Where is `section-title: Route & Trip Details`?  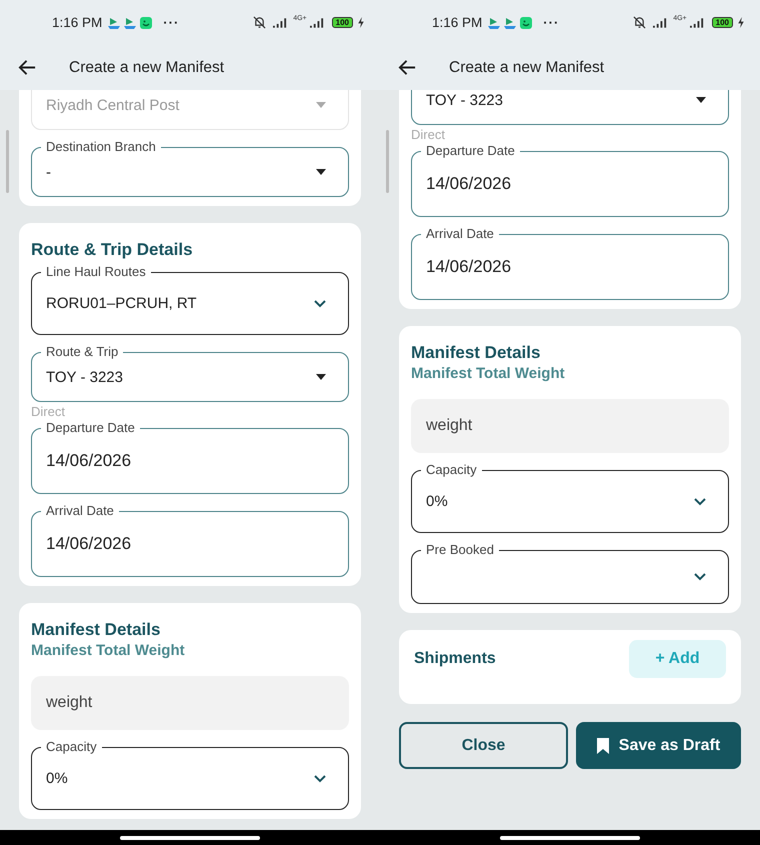
section-title: Route & Trip Details is located at coordinates (112, 250).